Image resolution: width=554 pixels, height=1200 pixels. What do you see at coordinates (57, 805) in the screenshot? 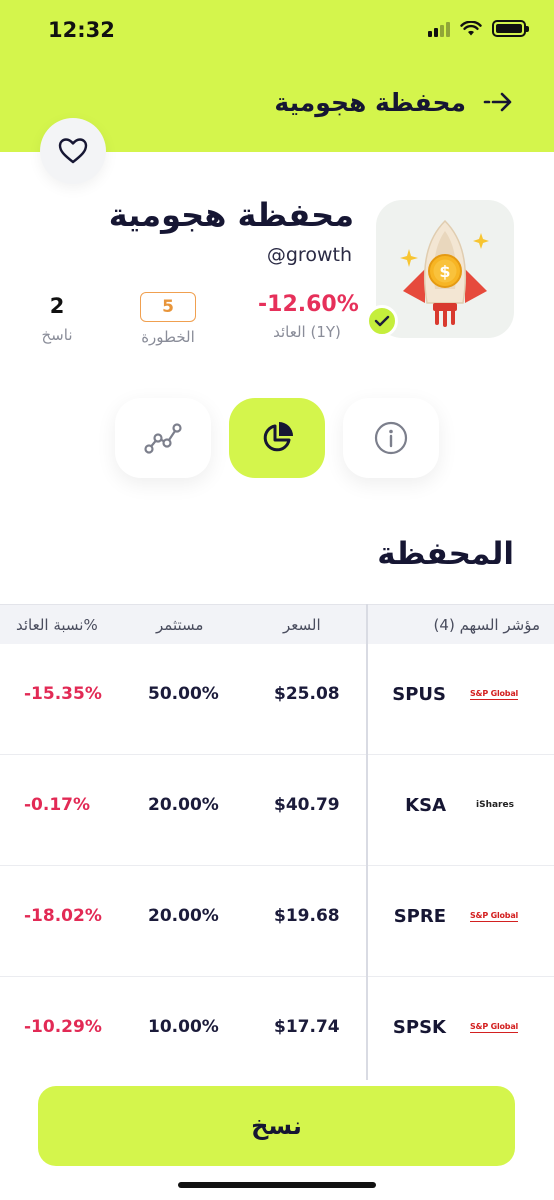
I see `row-return: -0.17%` at bounding box center [57, 805].